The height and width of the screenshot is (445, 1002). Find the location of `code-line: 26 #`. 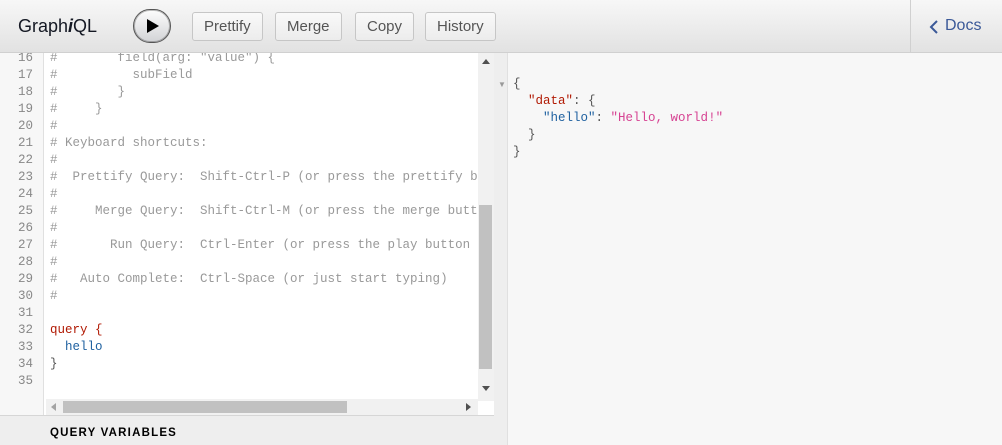

code-line: 26 # is located at coordinates (239, 228).